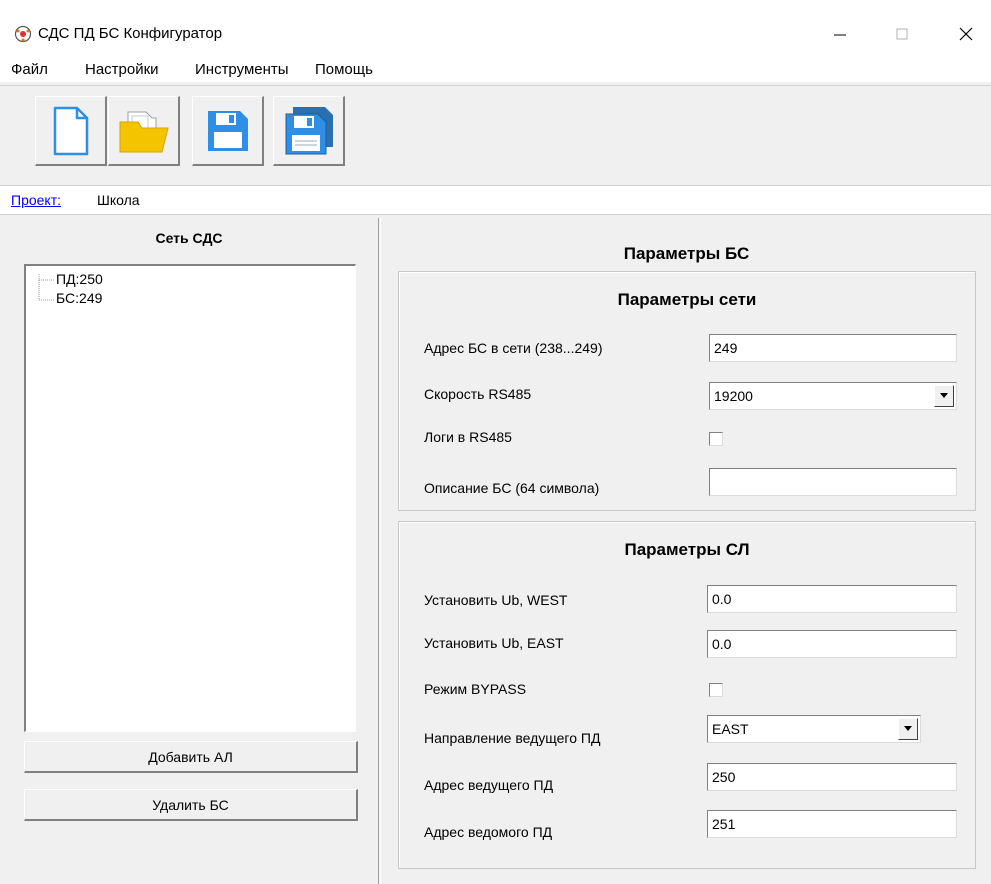  What do you see at coordinates (733, 396) in the screenshot?
I see `speed-select-value: 19200` at bounding box center [733, 396].